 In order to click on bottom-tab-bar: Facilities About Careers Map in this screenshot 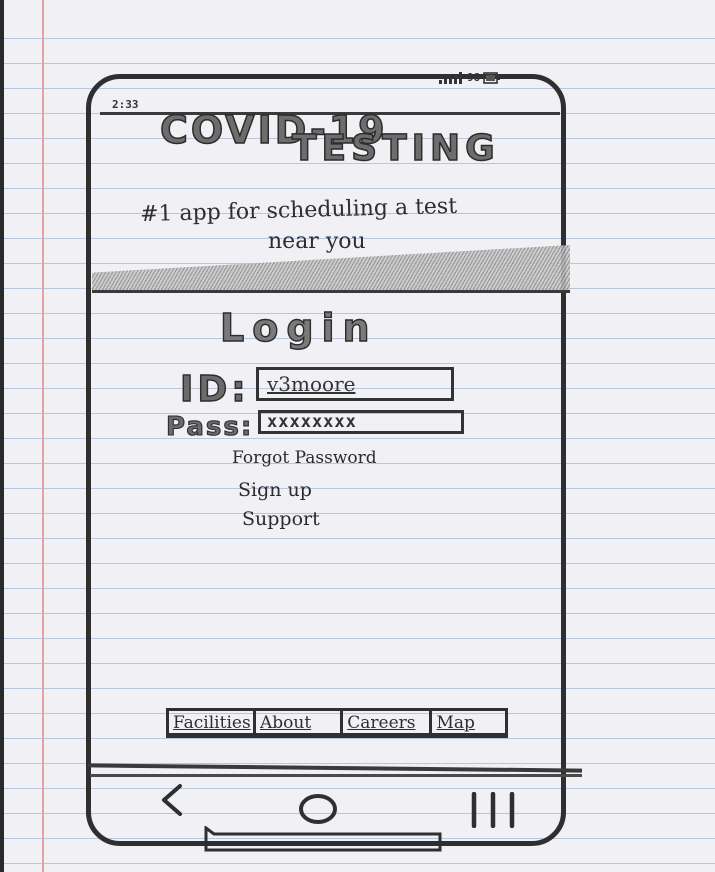, I will do `click(337, 723)`.